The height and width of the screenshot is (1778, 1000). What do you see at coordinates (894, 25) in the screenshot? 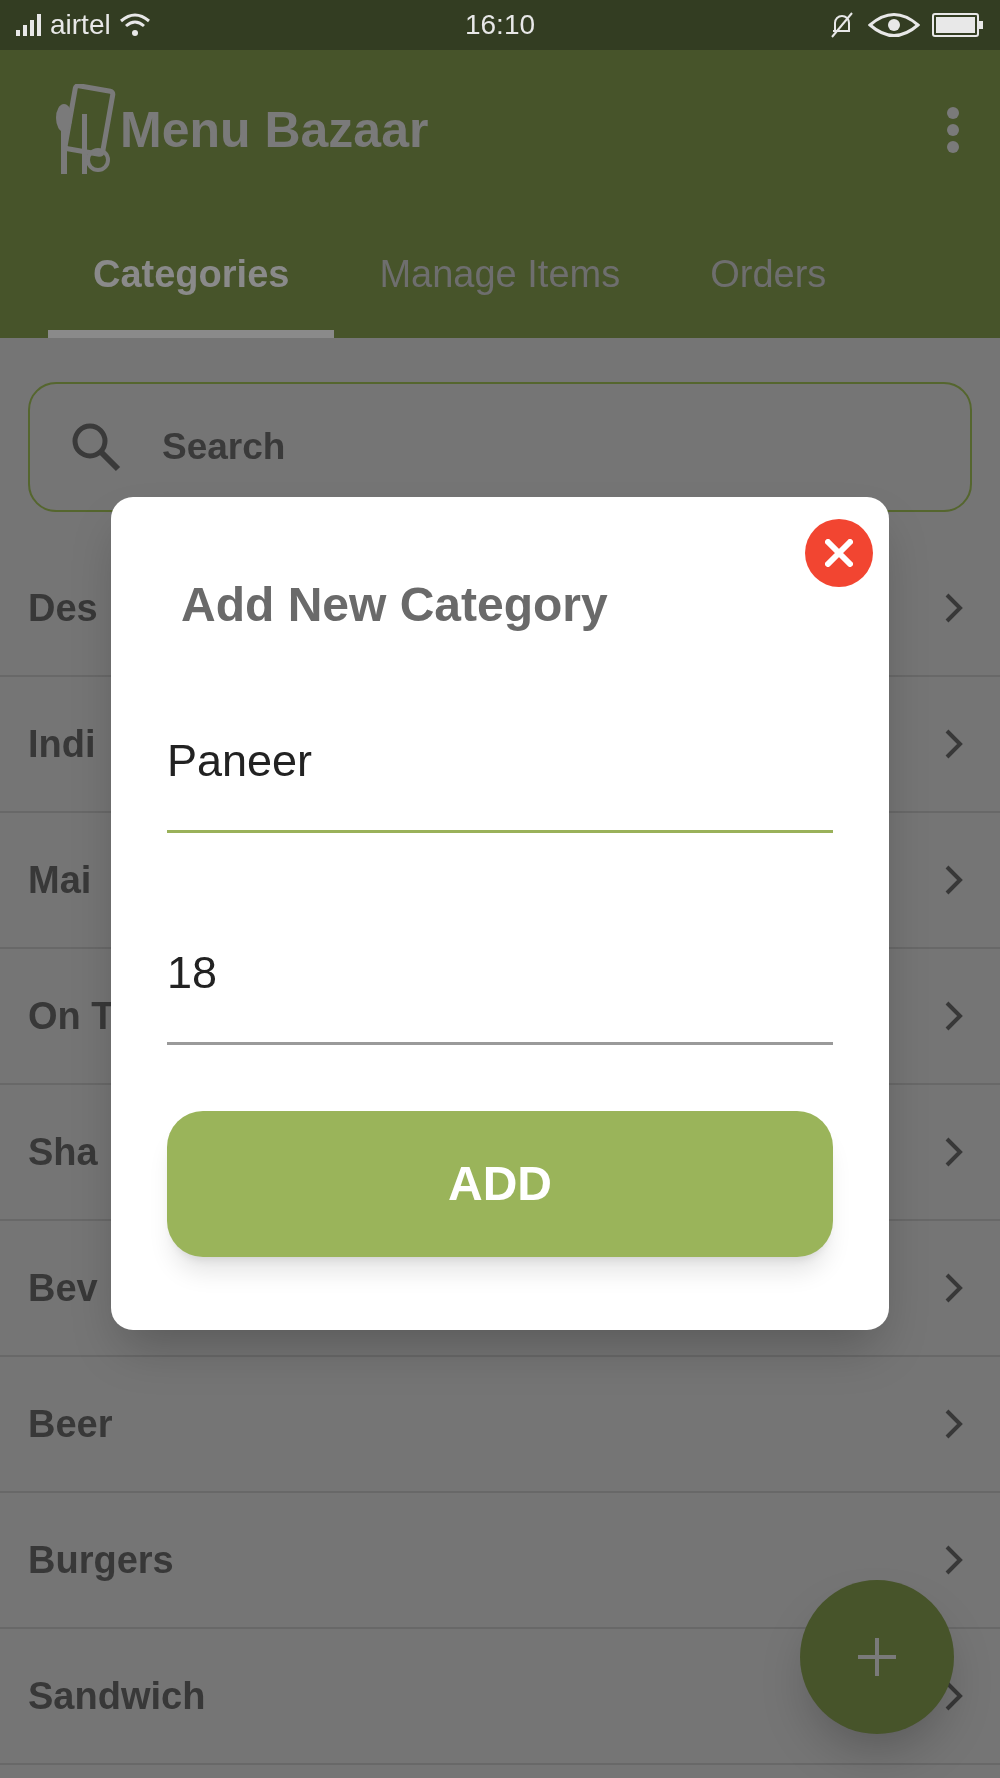
I see `eye-icon` at bounding box center [894, 25].